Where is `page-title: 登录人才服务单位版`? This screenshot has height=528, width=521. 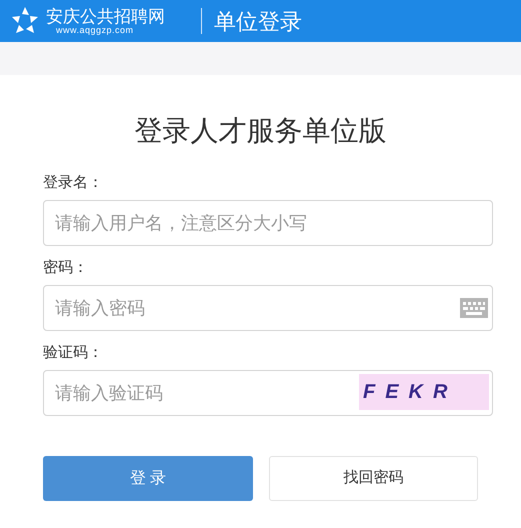
page-title: 登录人才服务单位版 is located at coordinates (261, 131).